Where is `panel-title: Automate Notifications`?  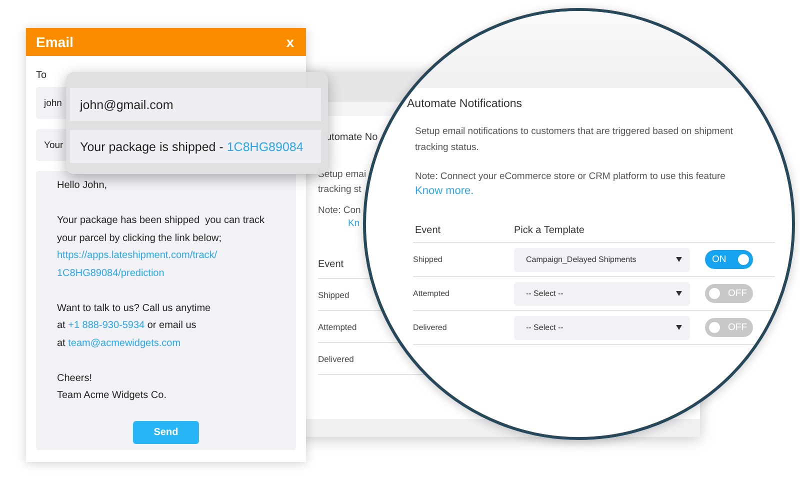
panel-title: Automate Notifications is located at coordinates (464, 104).